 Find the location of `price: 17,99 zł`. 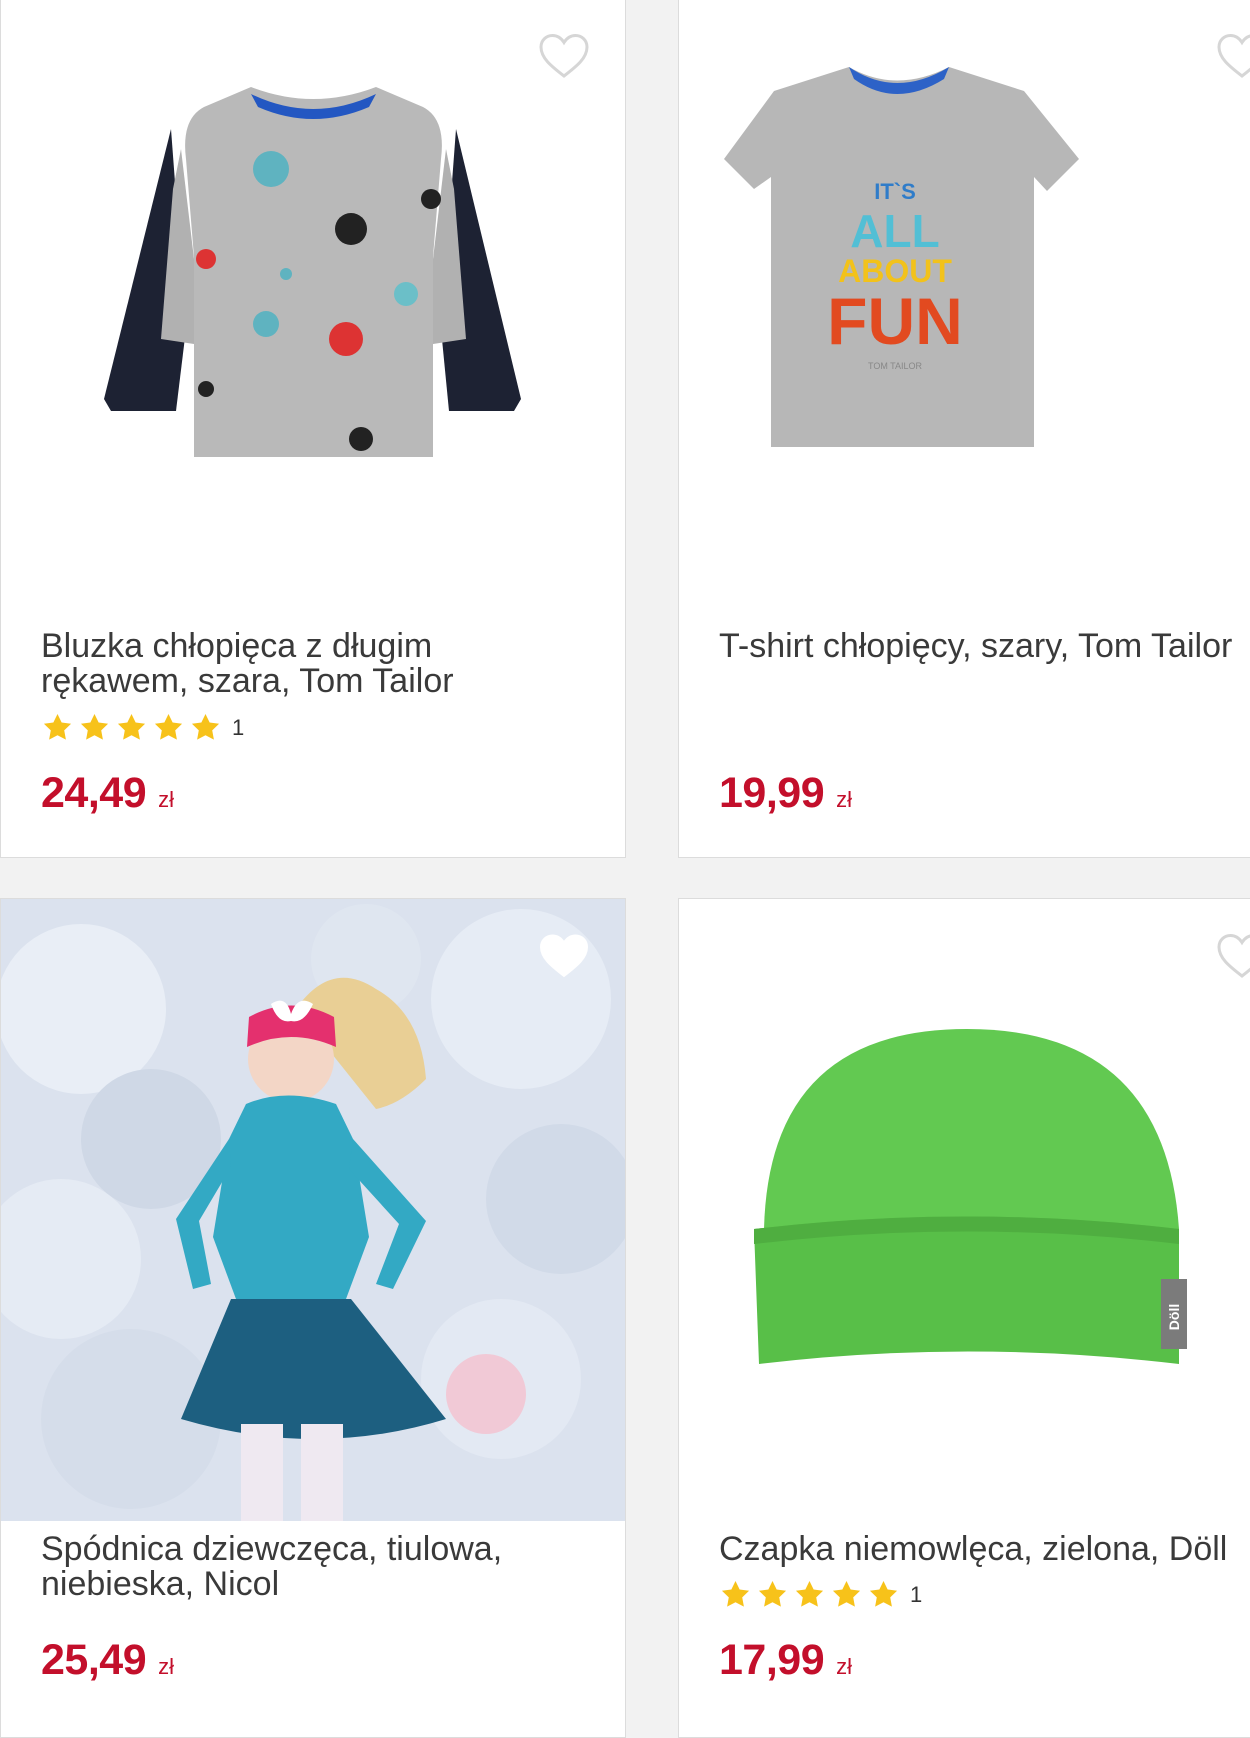

price: 17,99 zł is located at coordinates (785, 1660).